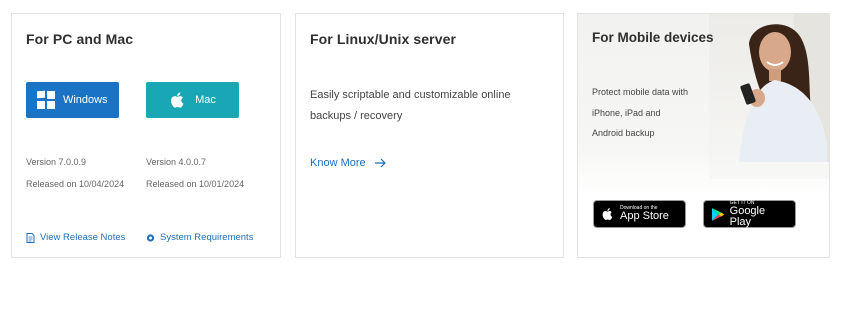 Image resolution: width=842 pixels, height=316 pixels. Describe the element at coordinates (195, 184) in the screenshot. I see `mac-release-date: Released on 10/01/2024` at that location.